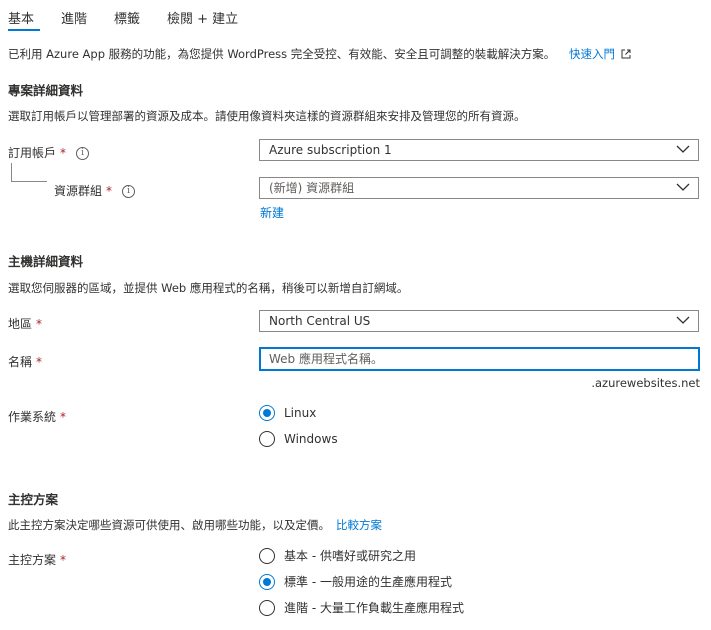 The width and height of the screenshot is (711, 630). What do you see at coordinates (169, 525) in the screenshot?
I see `hosting-plan-description: 此主控方案決定哪些資源可供使用、啟用哪些功能，以及定價。` at bounding box center [169, 525].